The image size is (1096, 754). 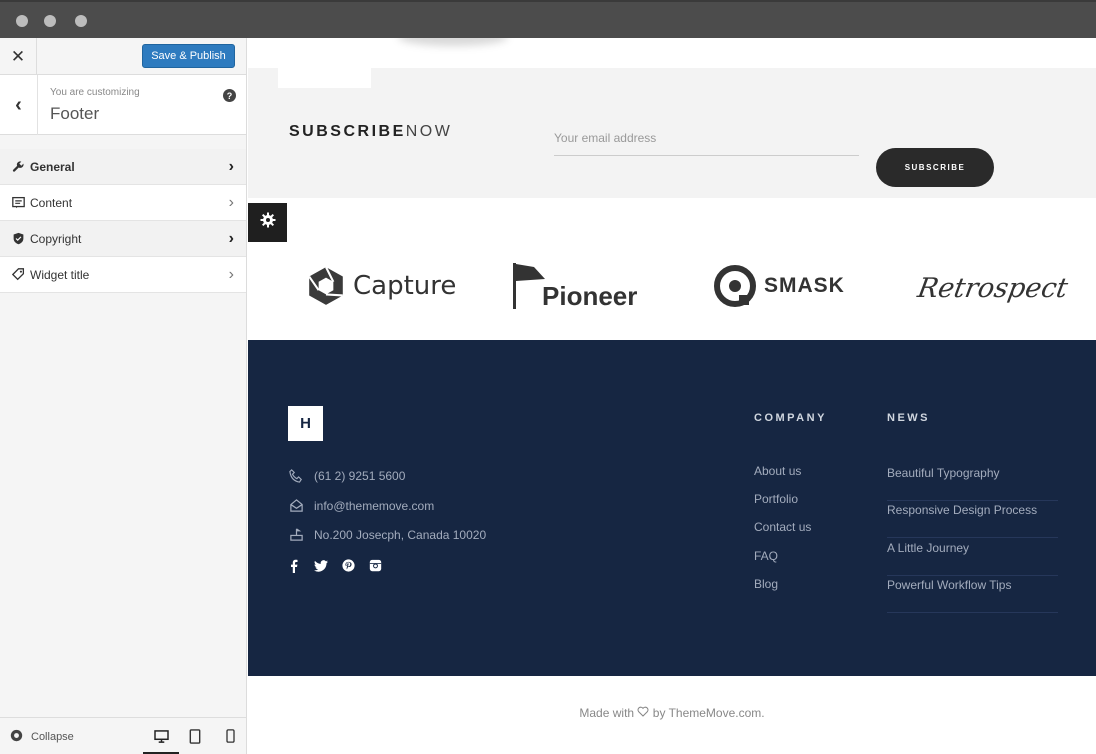 I want to click on credit-suffix: by ThemeMove.com., so click(x=709, y=713).